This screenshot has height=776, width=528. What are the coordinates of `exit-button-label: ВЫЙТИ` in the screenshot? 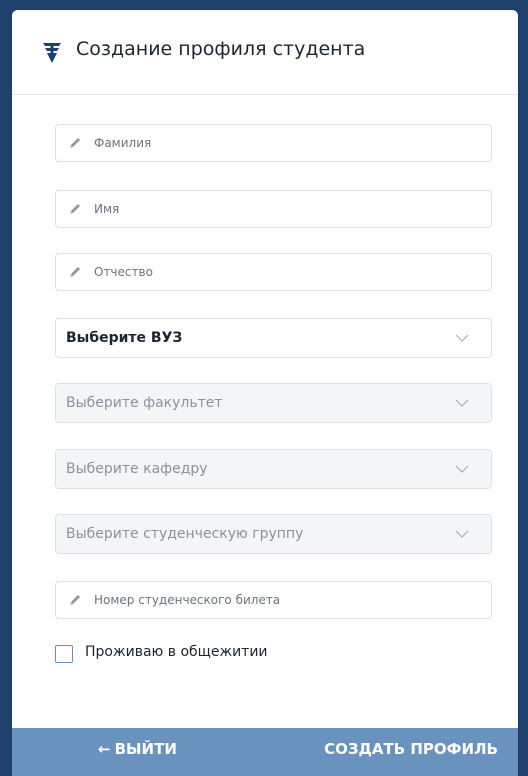 It's located at (145, 749).